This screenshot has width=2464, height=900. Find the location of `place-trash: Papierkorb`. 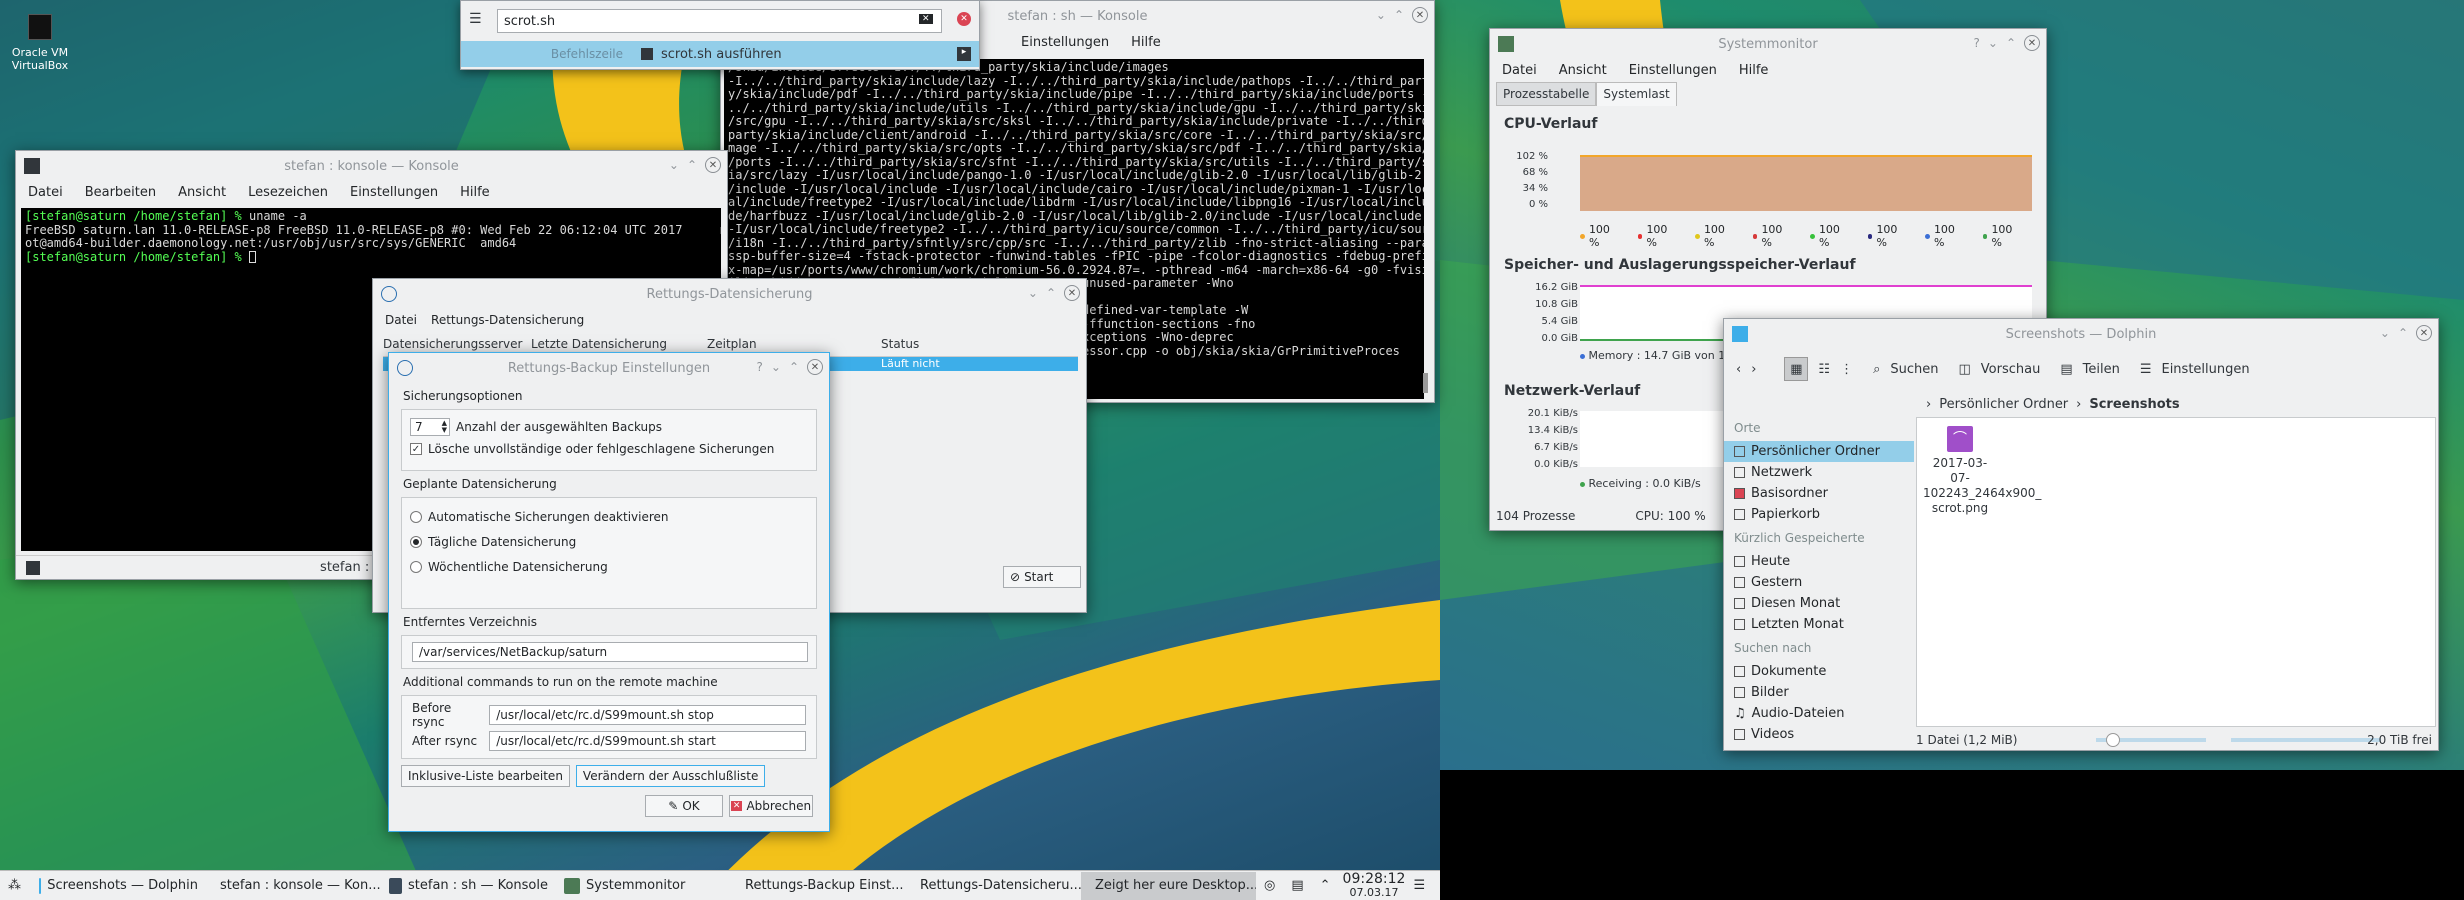

place-trash: Papierkorb is located at coordinates (1819, 514).